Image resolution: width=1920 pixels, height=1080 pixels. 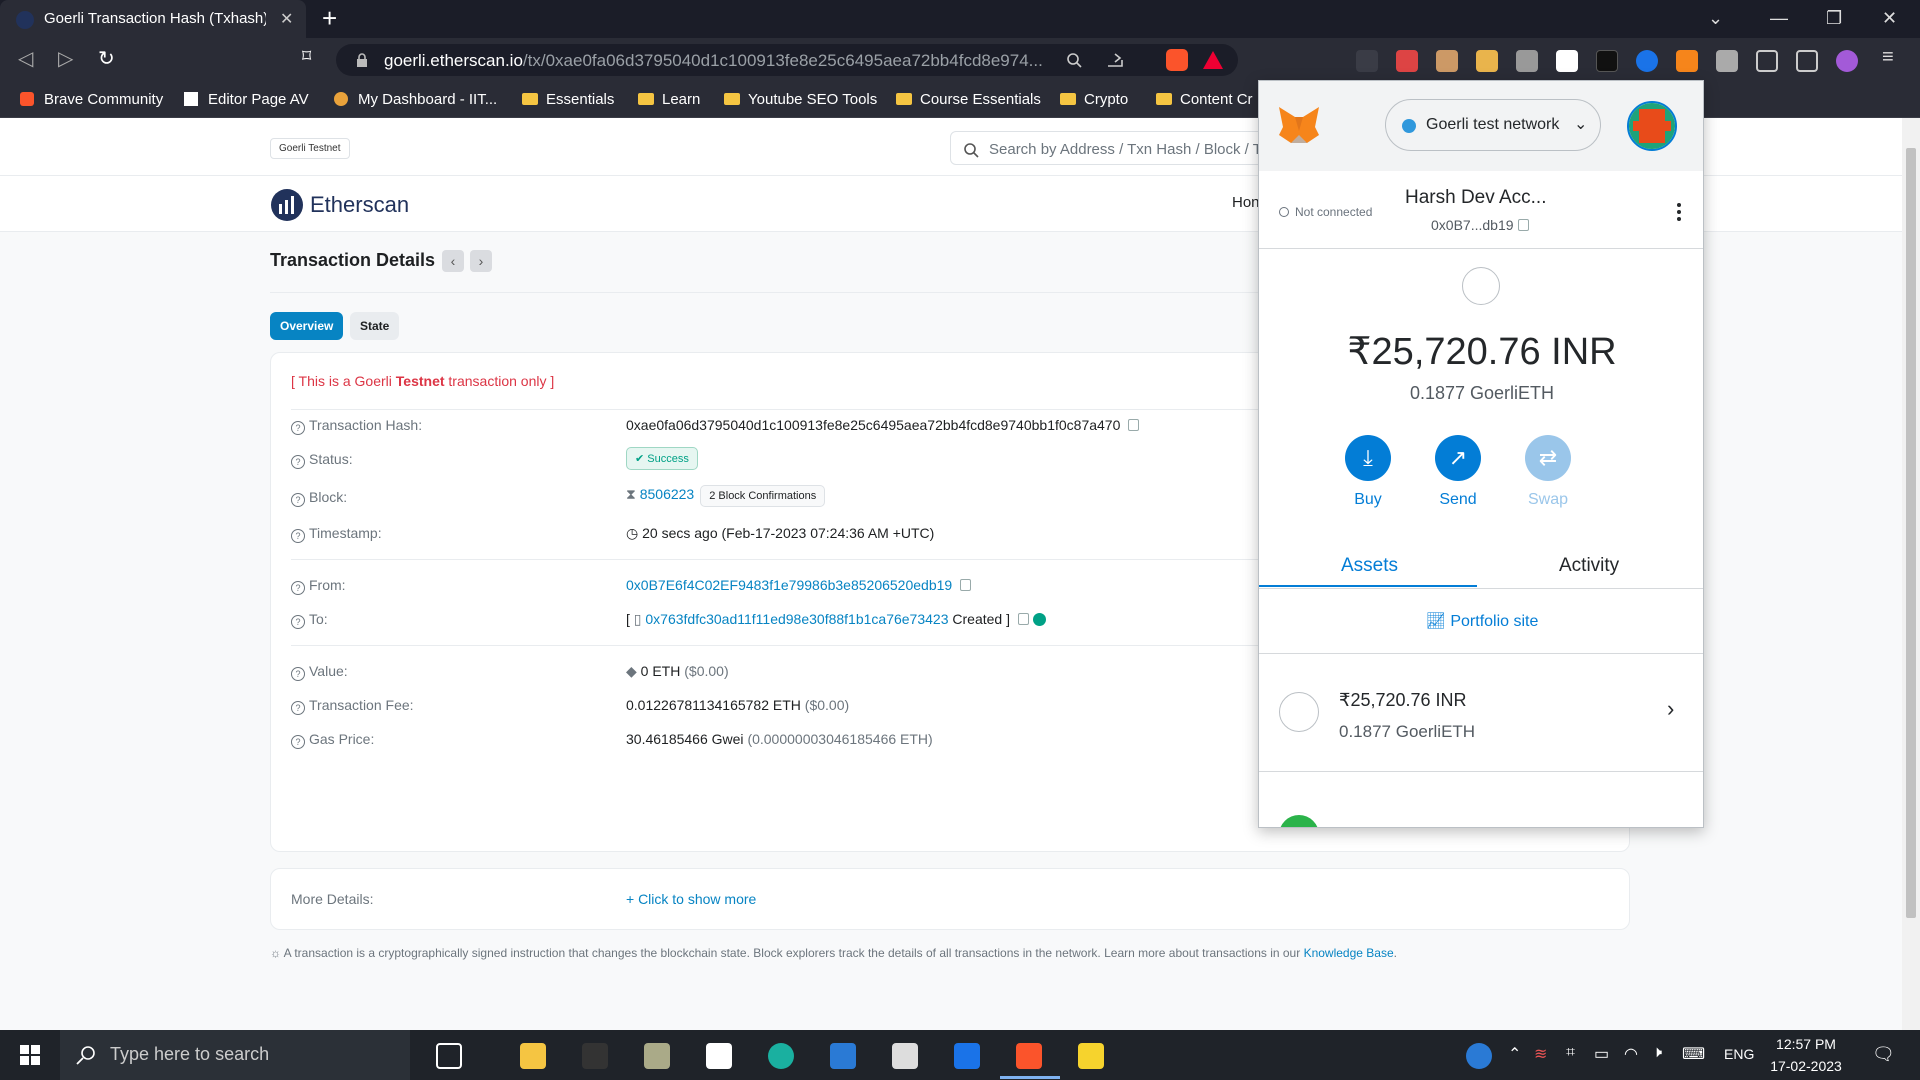 I want to click on page-scrollbar, so click(x=1911, y=574).